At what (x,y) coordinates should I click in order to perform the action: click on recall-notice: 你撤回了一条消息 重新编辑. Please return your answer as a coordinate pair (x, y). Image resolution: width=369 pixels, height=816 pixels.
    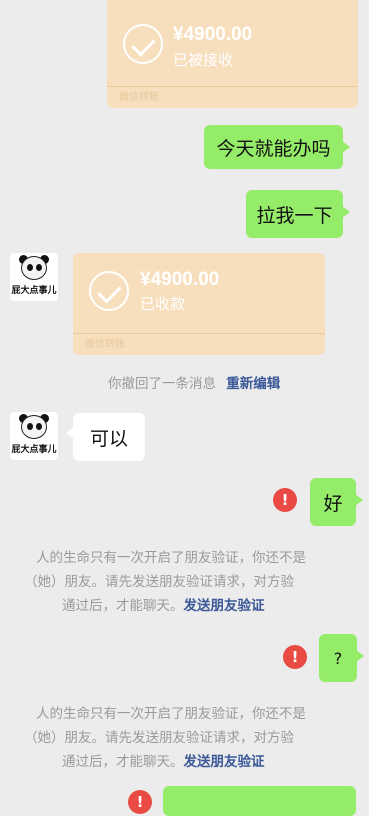
    Looking at the image, I should click on (194, 382).